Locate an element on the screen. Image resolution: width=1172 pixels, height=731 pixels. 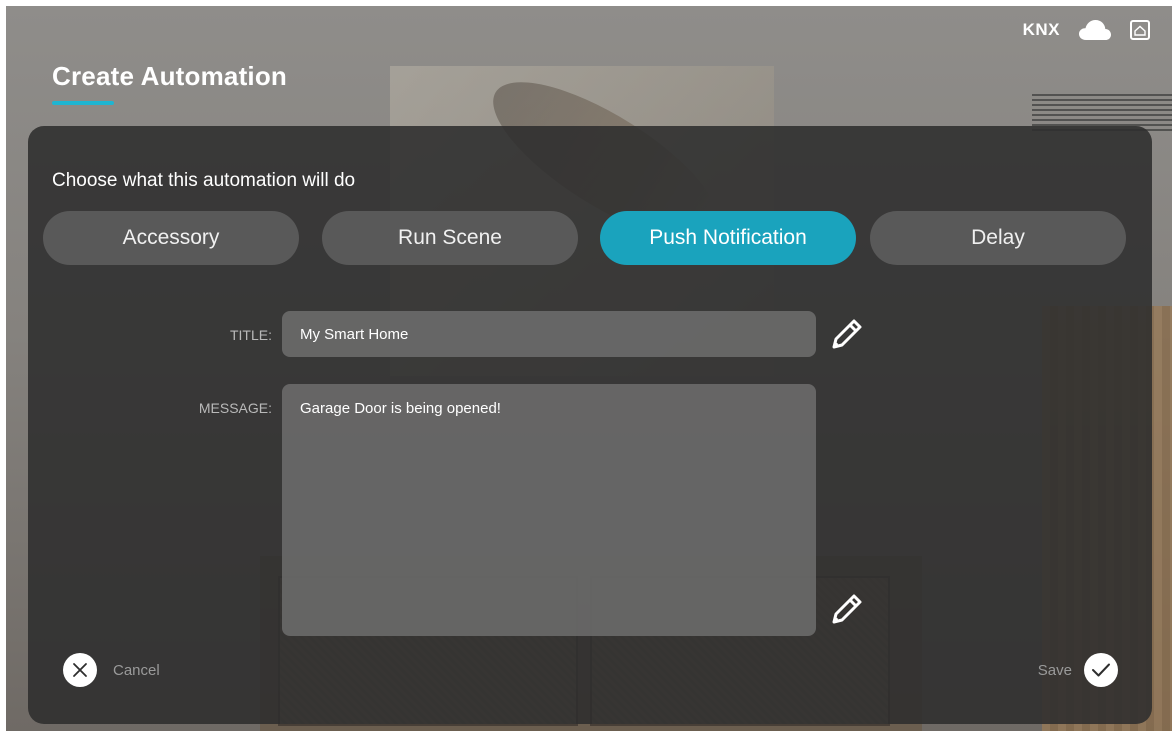
save-button: Save is located at coordinates (1078, 670).